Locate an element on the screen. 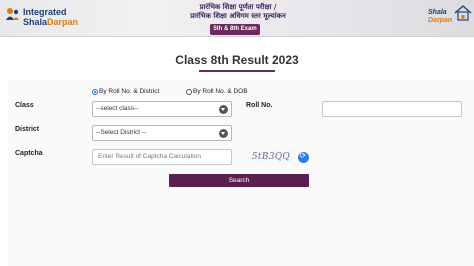 Image resolution: width=474 pixels, height=266 pixels. district-label: District is located at coordinates (27, 129).